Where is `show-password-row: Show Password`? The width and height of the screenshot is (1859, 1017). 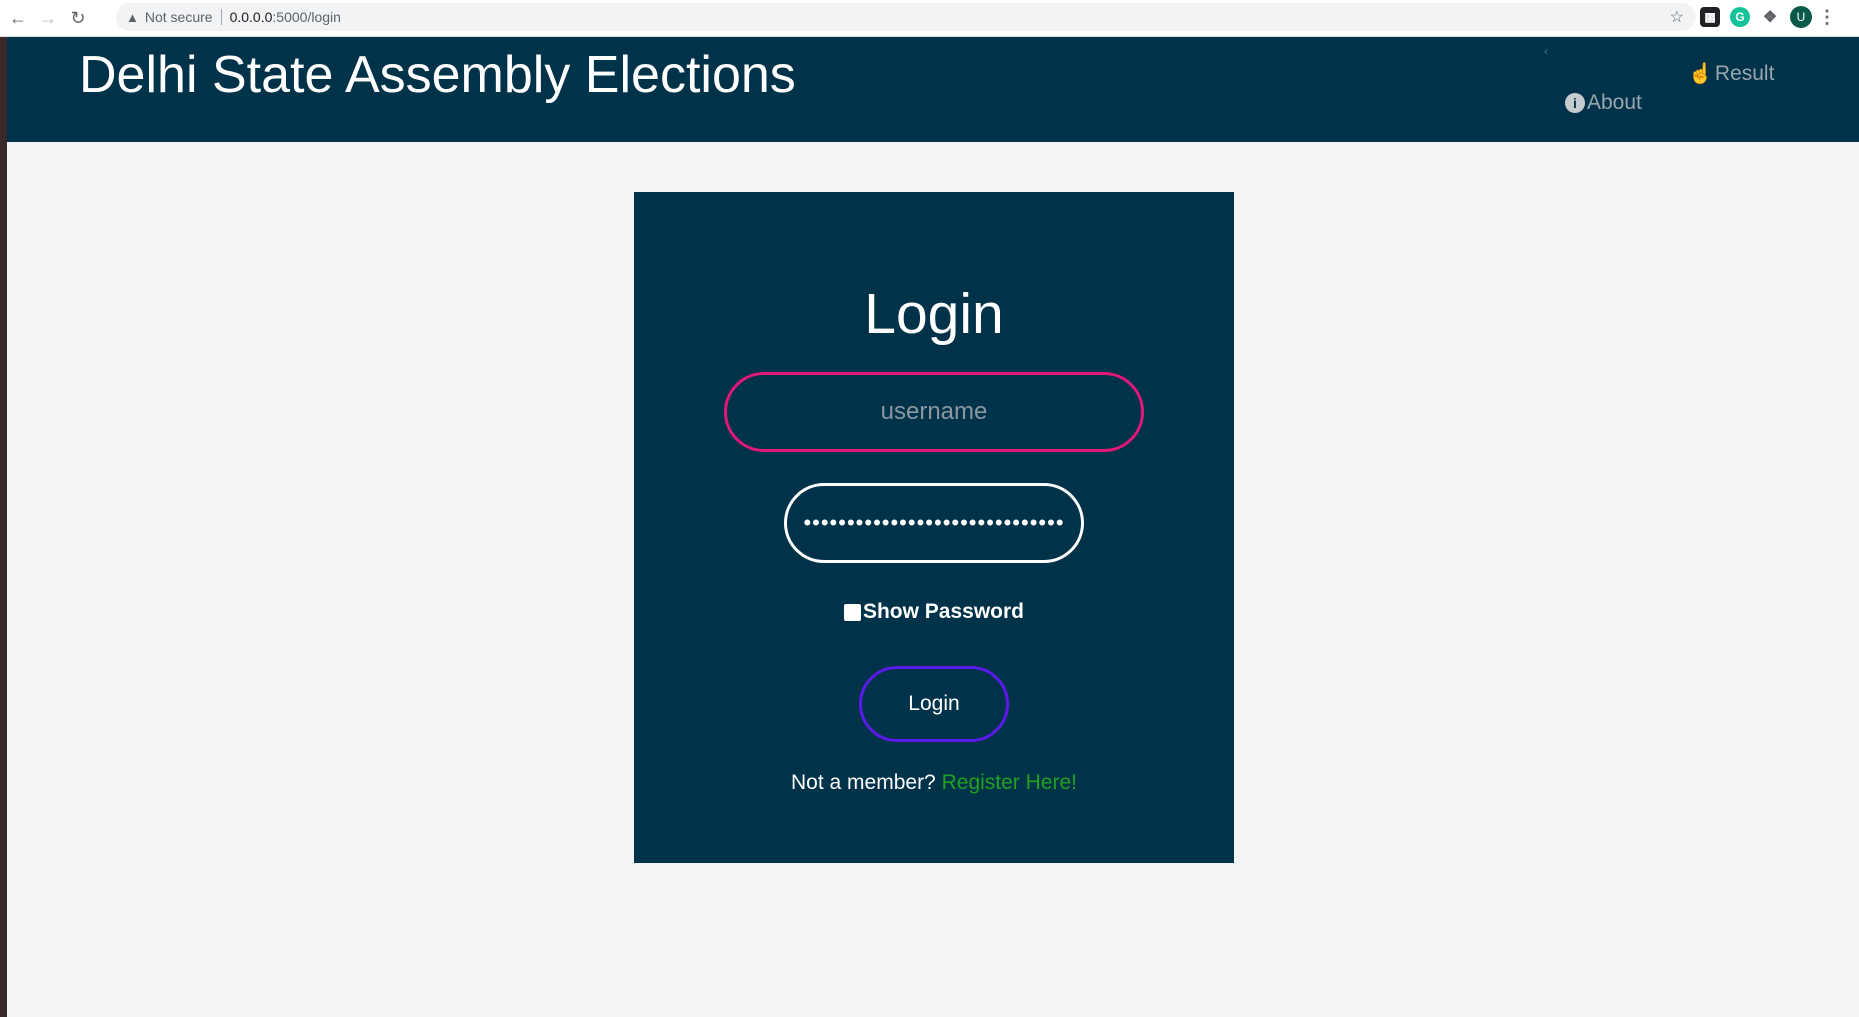
show-password-row: Show Password is located at coordinates (934, 612).